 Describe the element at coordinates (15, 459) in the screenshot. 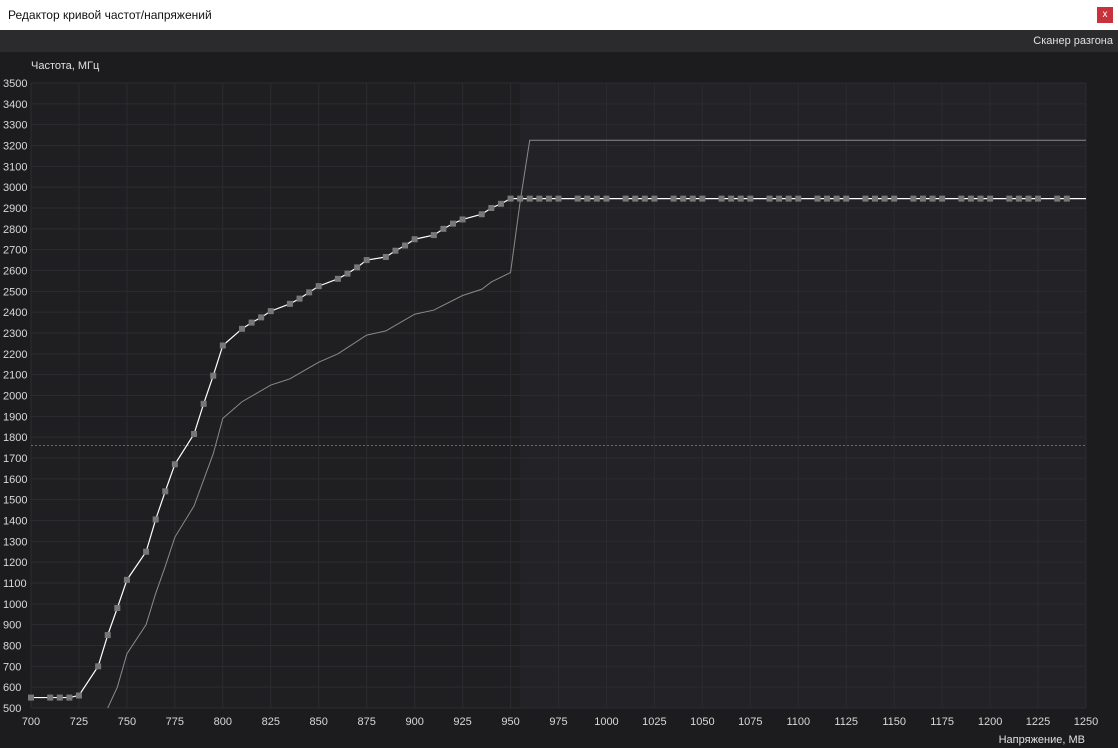

I see `y-tick-label: 1700` at that location.